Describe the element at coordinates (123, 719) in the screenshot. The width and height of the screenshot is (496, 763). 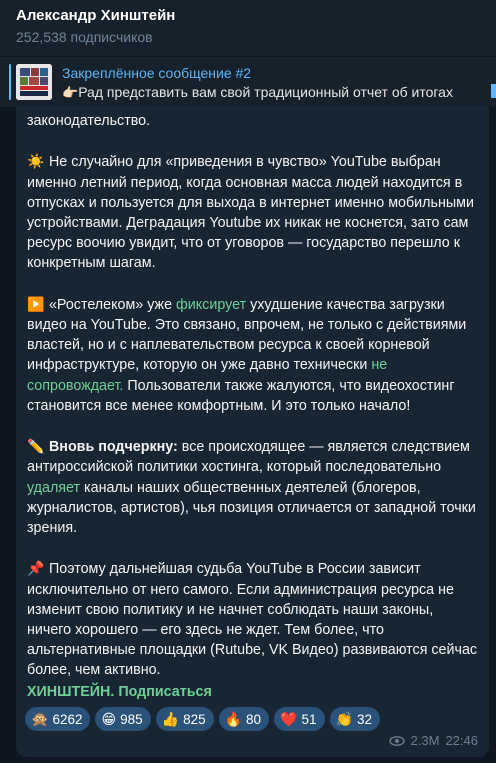
I see `reaction-grin: 😁 985` at that location.